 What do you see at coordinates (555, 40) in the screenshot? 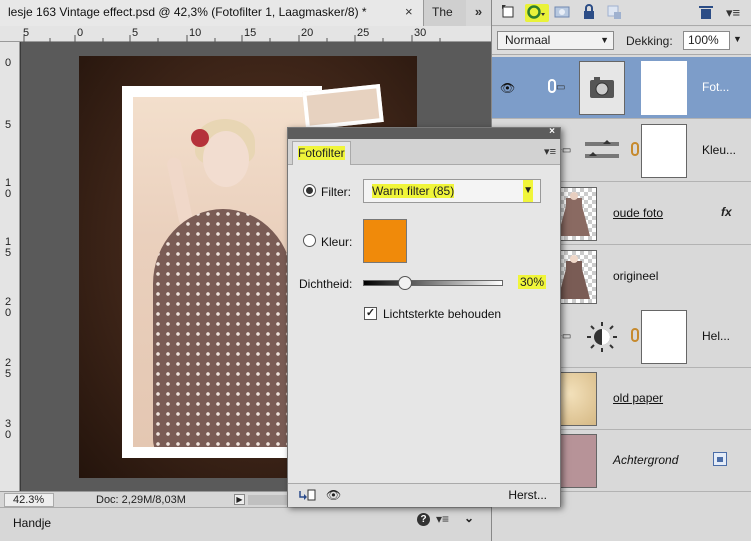
I see `blend-mode-select: Normaal ▼` at bounding box center [555, 40].